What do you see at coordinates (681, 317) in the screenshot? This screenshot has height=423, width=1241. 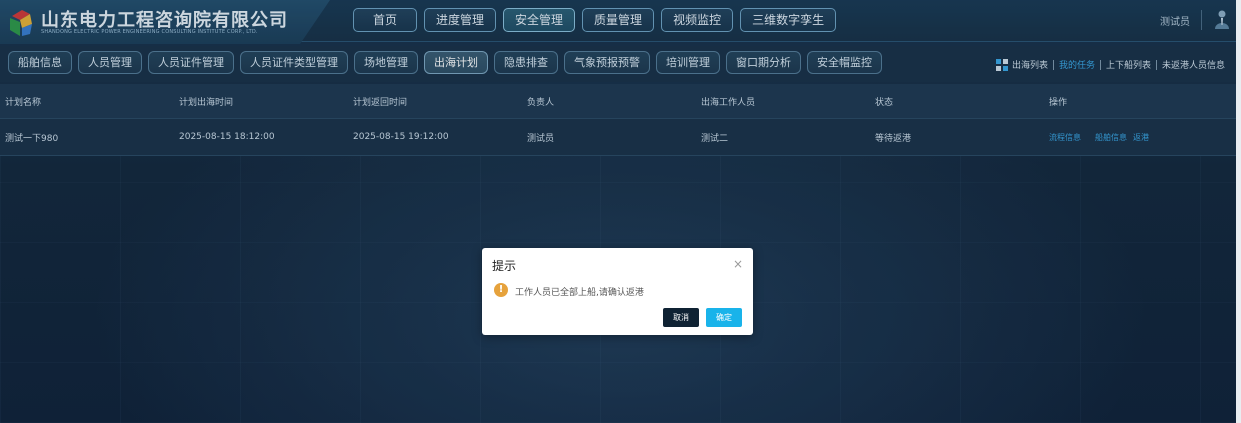 I see `cancel-button: 取消` at bounding box center [681, 317].